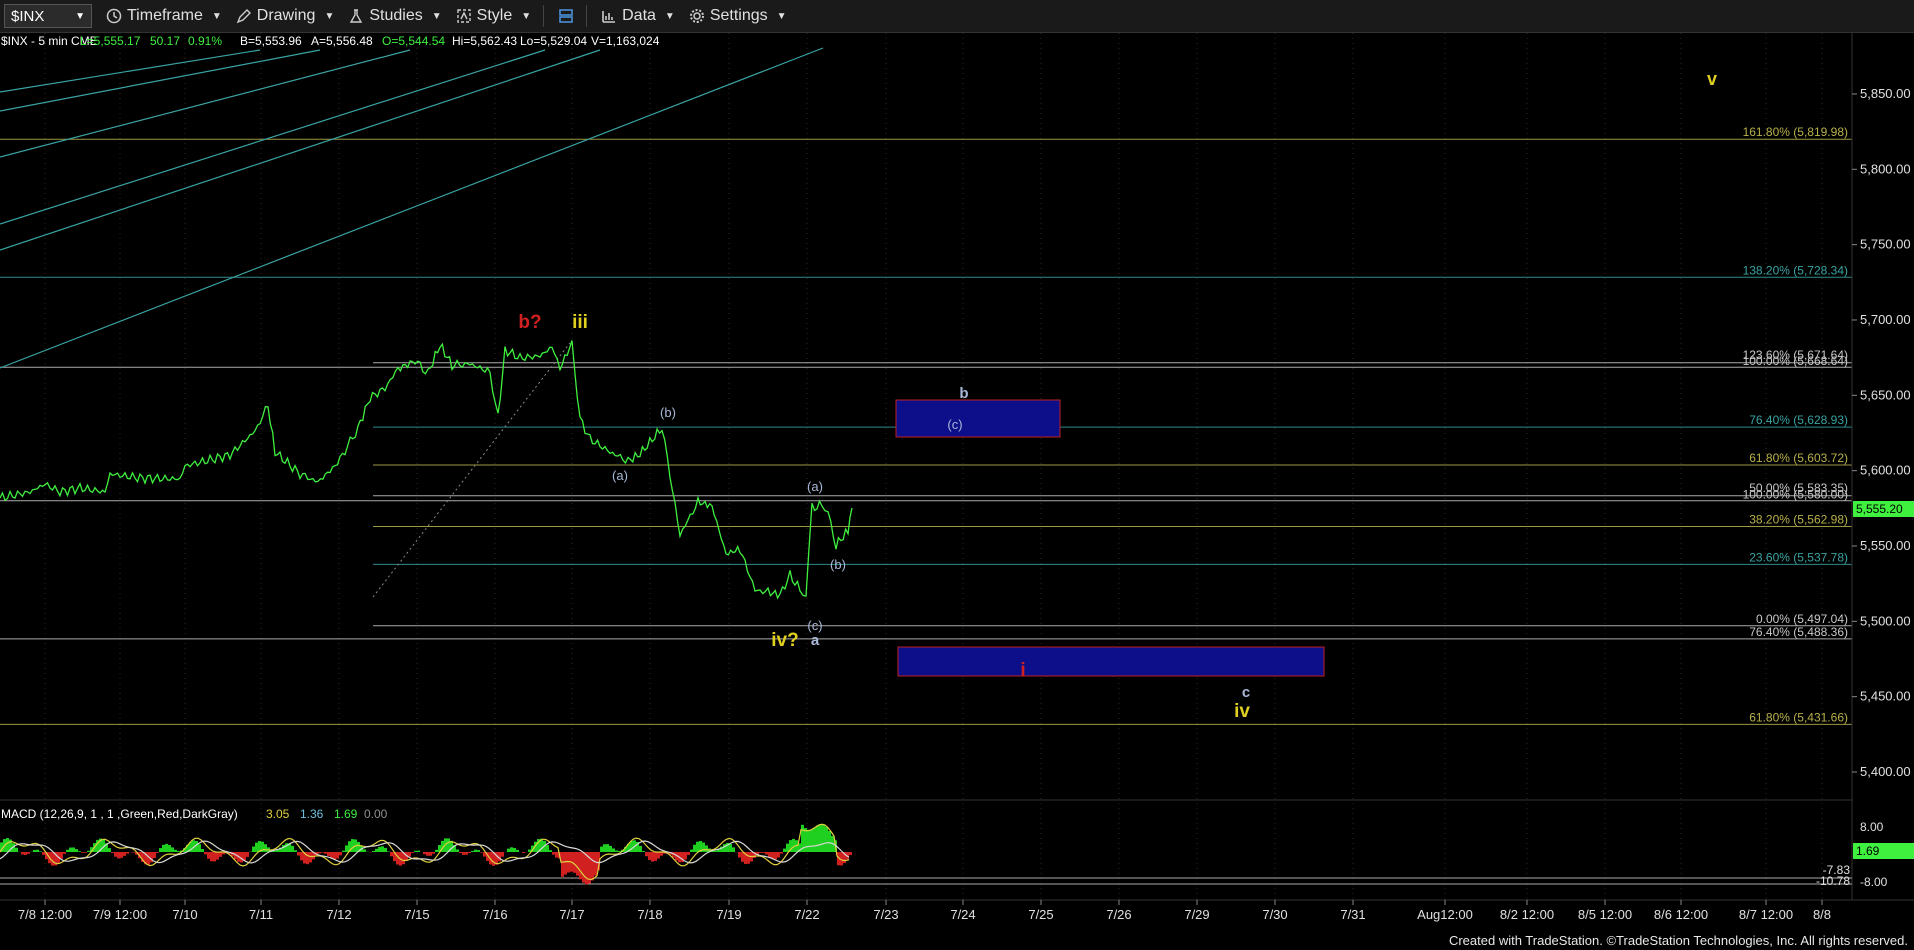 This screenshot has height=950, width=1914. Describe the element at coordinates (285, 16) in the screenshot. I see `drawing-menu: Drawing ▼` at that location.